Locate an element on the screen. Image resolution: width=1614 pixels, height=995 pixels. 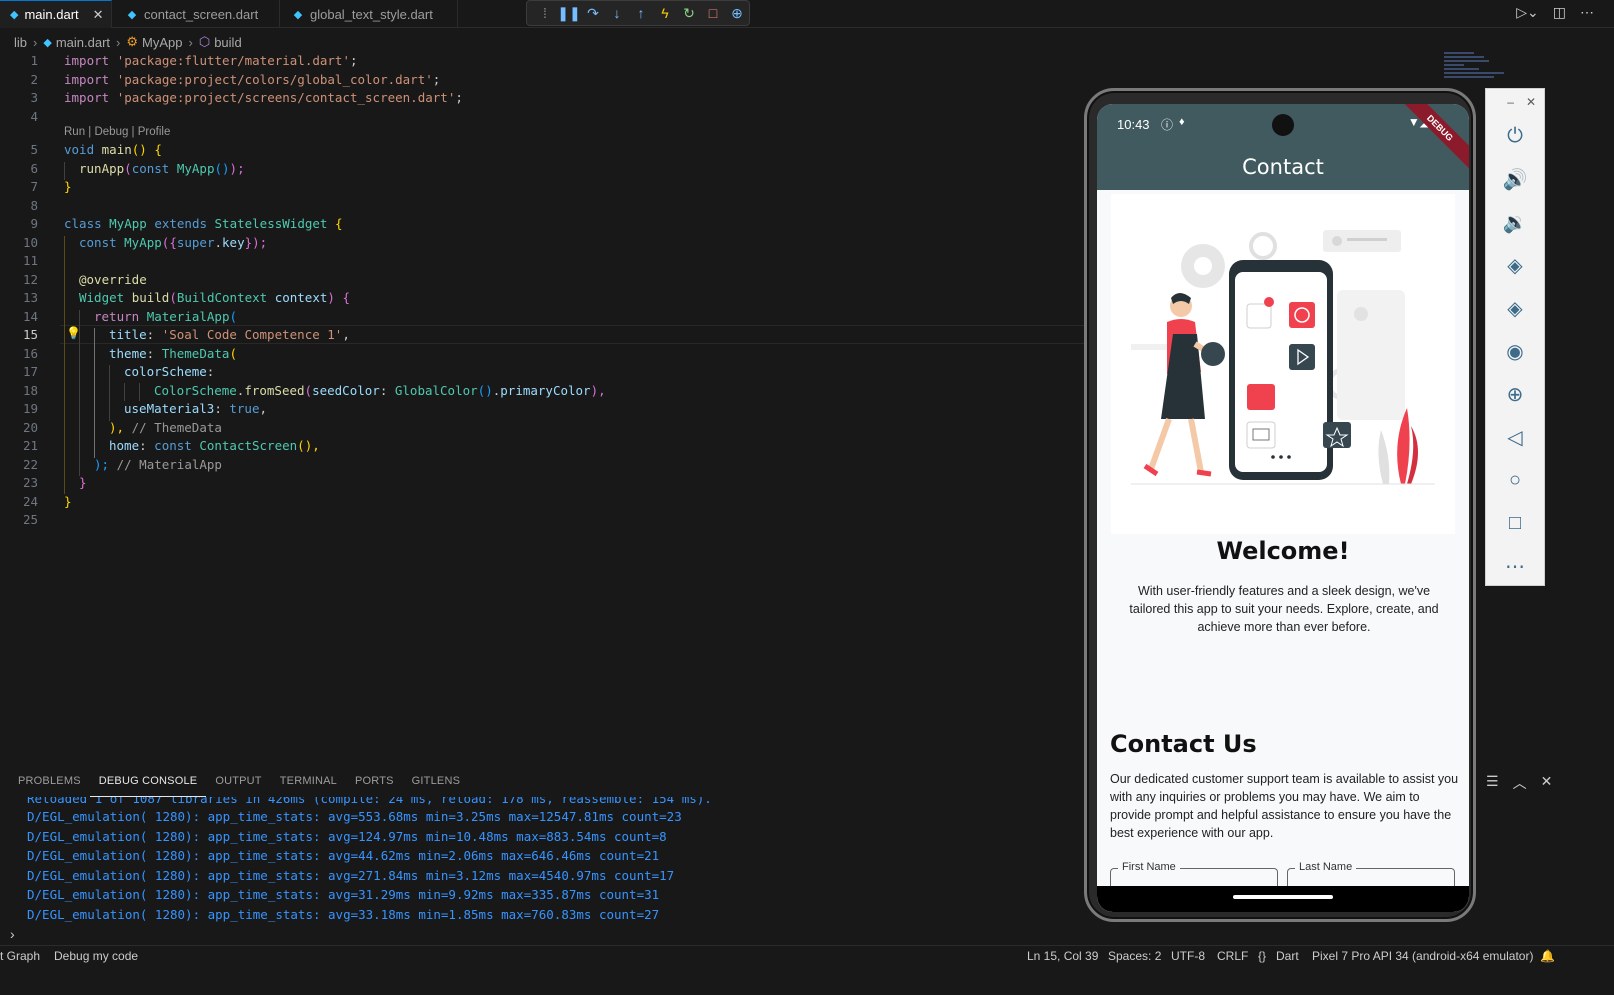
chevron-right-icon: › is located at coordinates (35, 42).